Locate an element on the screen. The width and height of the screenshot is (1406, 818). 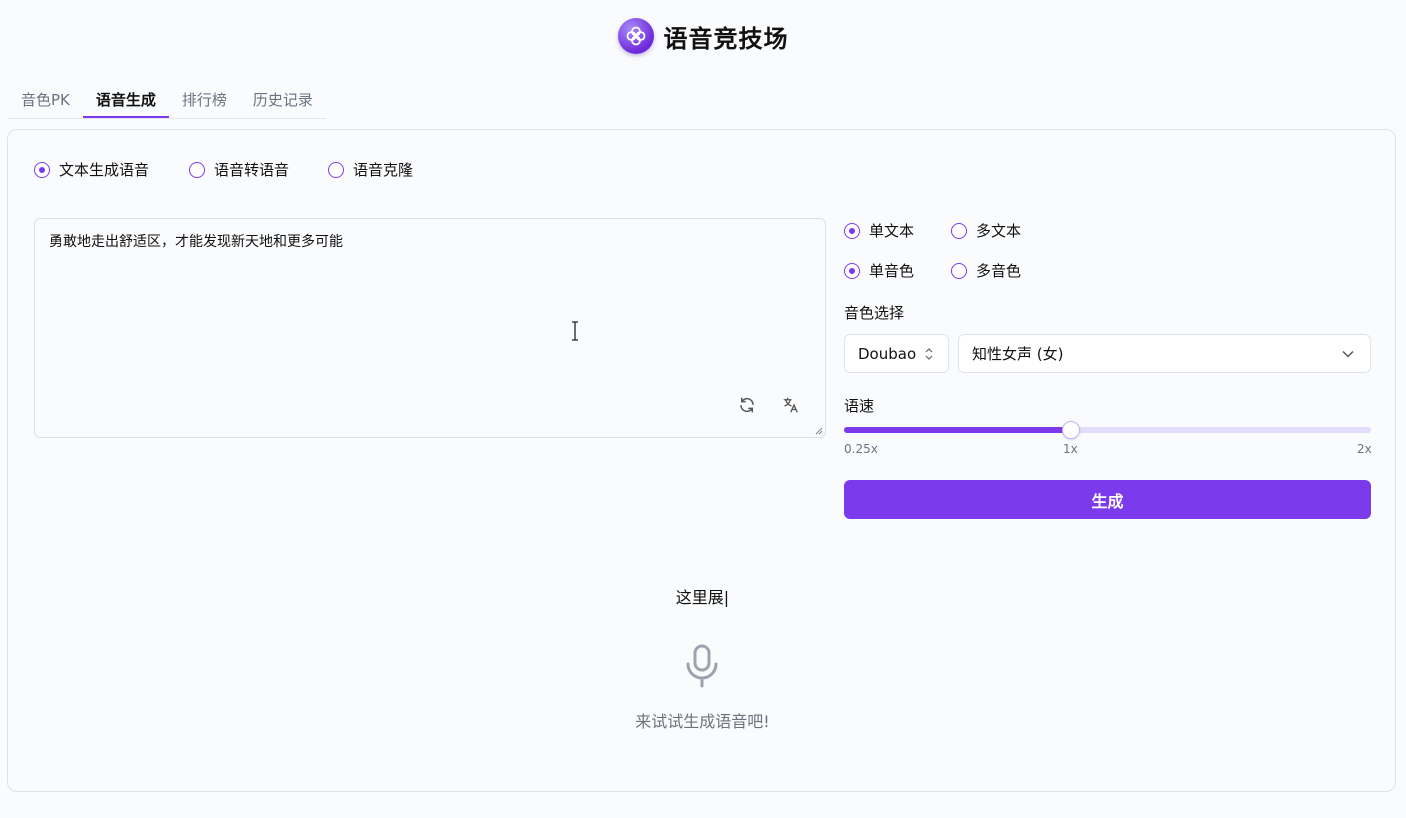
voice-select-label: 音色选择 is located at coordinates (874, 313).